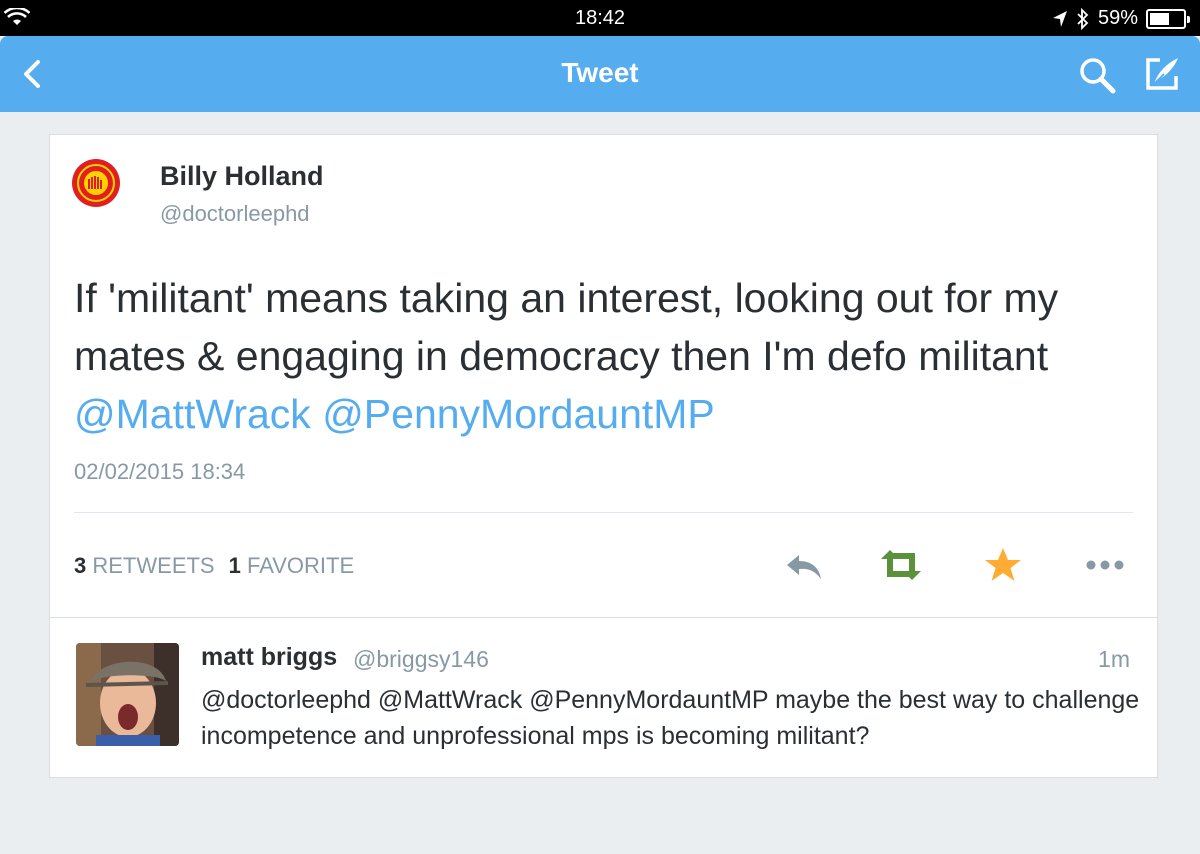 The width and height of the screenshot is (1200, 854). Describe the element at coordinates (1059, 18) in the screenshot. I see `location-arrow-icon` at that location.